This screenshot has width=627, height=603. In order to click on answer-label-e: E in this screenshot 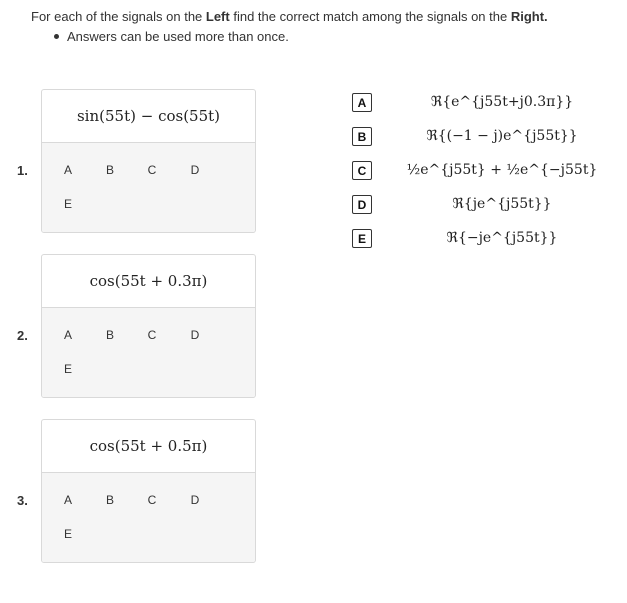, I will do `click(362, 238)`.